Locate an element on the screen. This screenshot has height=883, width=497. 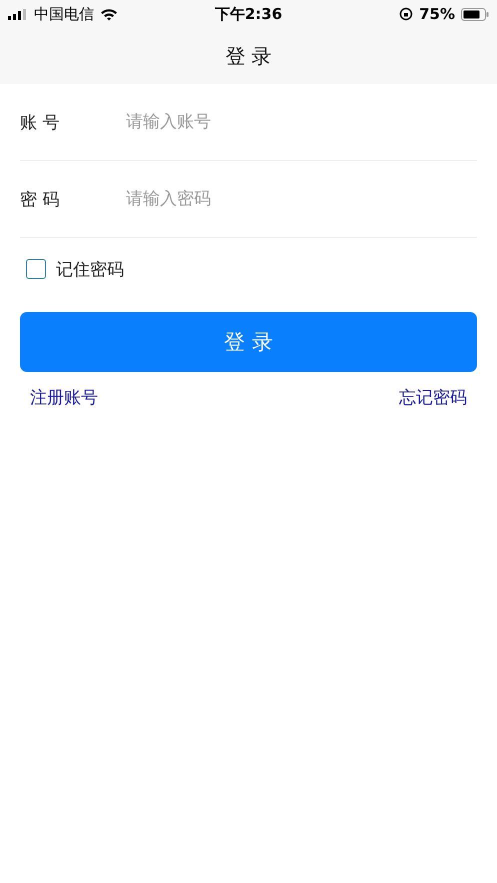
register-link: 注册账号 is located at coordinates (64, 397).